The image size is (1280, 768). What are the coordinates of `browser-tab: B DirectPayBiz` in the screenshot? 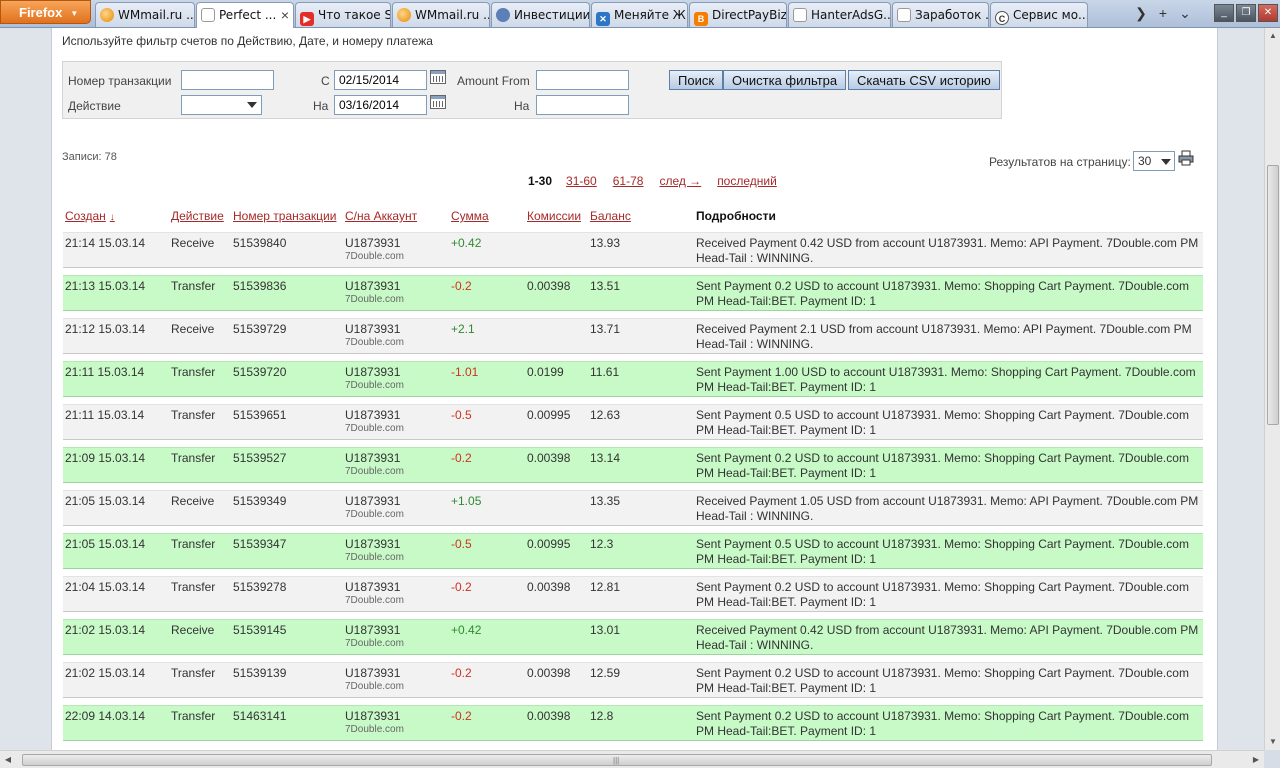 It's located at (738, 14).